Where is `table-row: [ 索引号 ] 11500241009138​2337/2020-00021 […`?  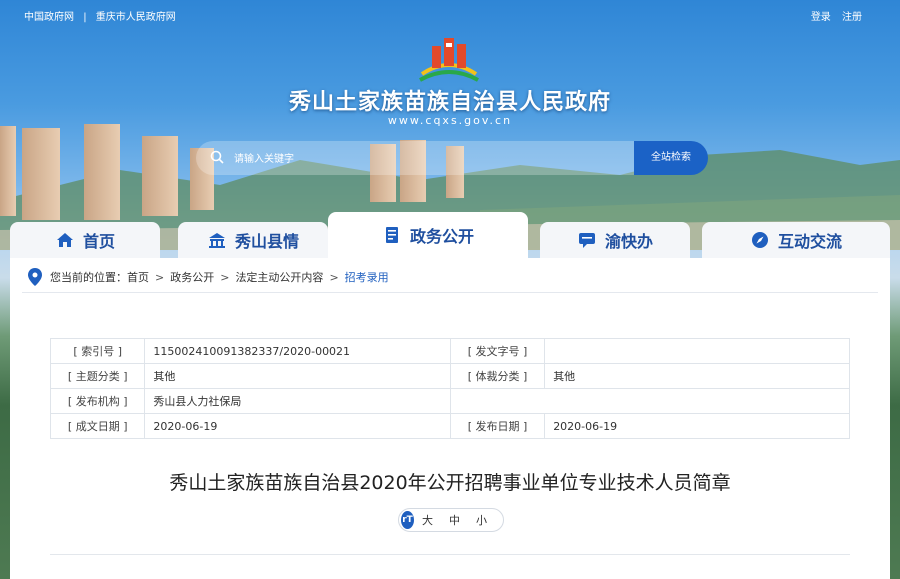 table-row: [ 索引号 ] 11500241009138​2337/2020-00021 [… is located at coordinates (449, 351).